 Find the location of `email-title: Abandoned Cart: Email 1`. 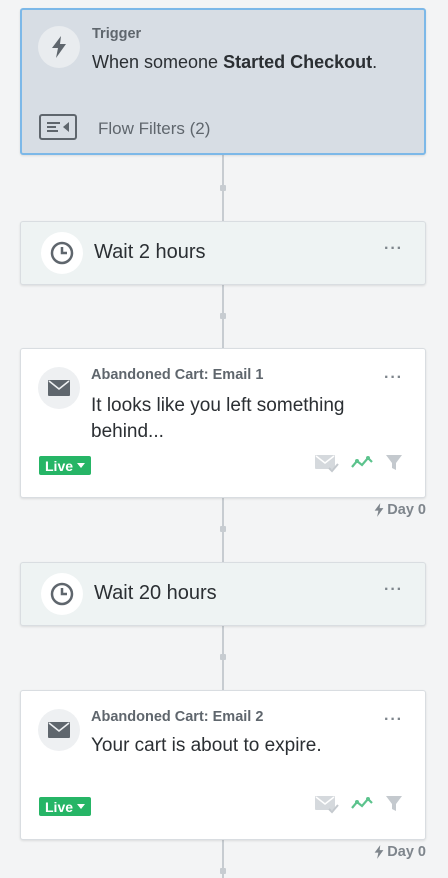

email-title: Abandoned Cart: Email 1 is located at coordinates (177, 375).